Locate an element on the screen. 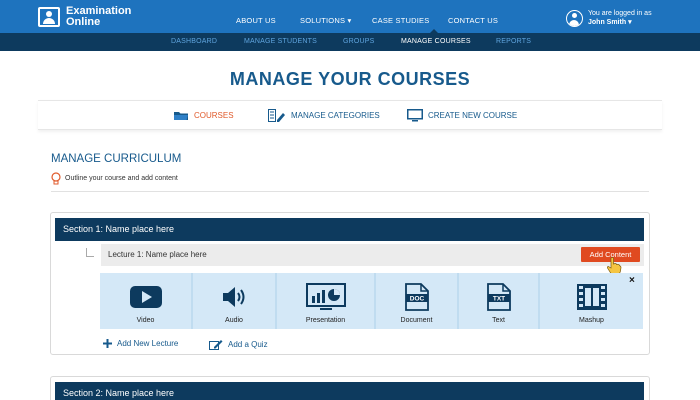  brand-logo: Examination Online is located at coordinates (84, 17).